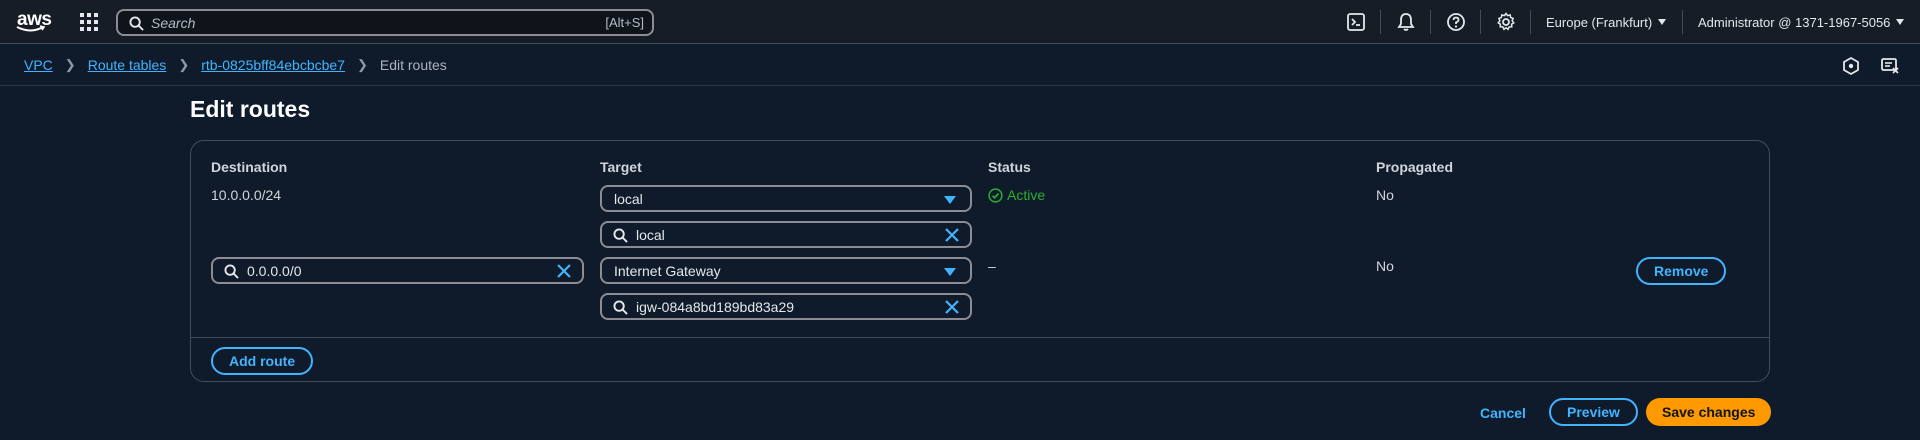 This screenshot has width=1920, height=440. I want to click on settings-gear-icon, so click(1506, 22).